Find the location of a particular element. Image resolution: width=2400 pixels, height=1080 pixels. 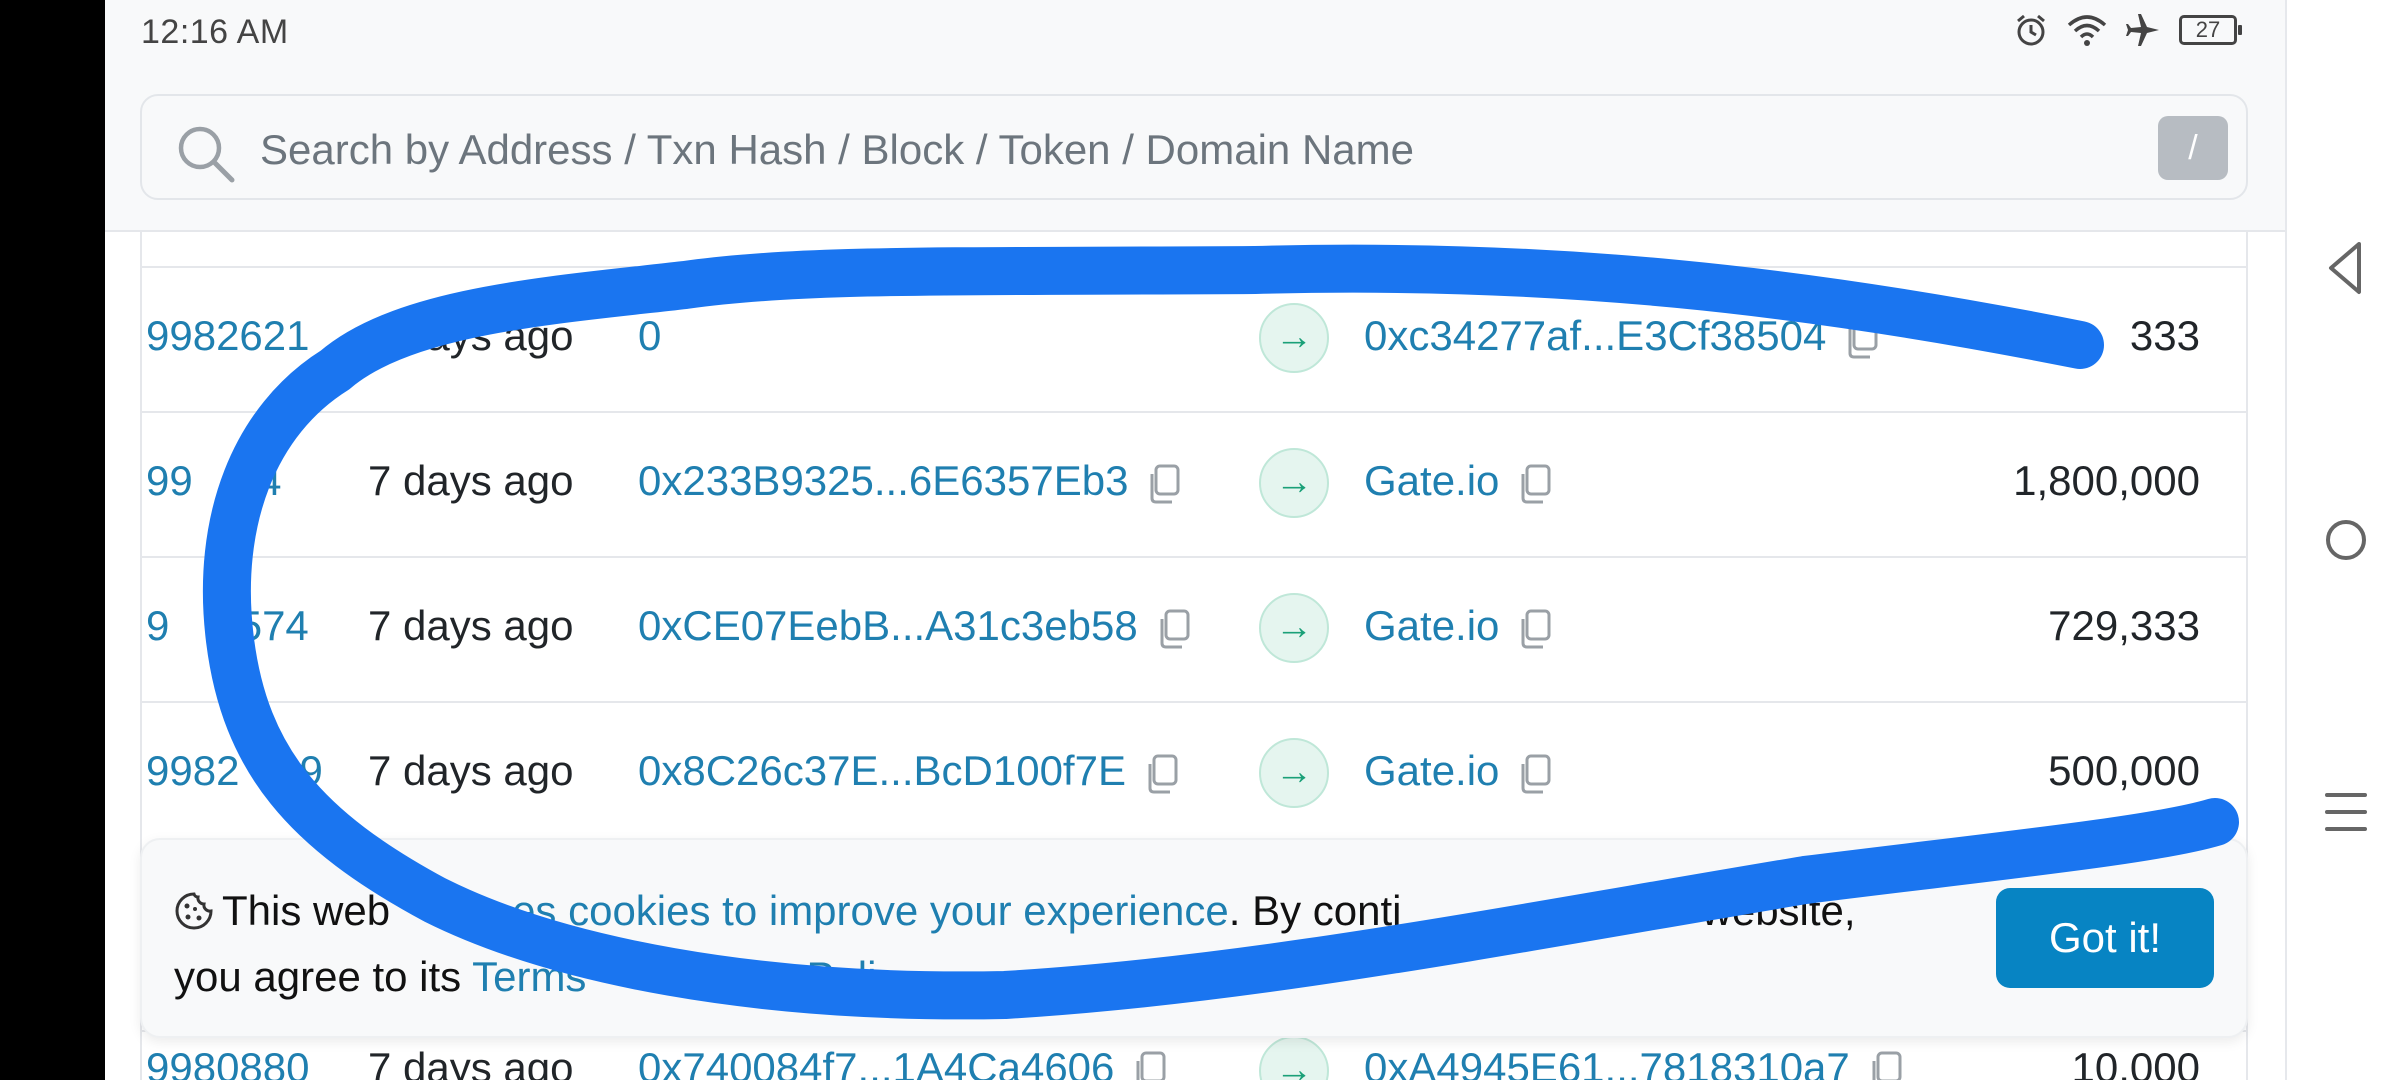

to-address: 0xc34277af...E3Cf38504 is located at coordinates (1621, 336).